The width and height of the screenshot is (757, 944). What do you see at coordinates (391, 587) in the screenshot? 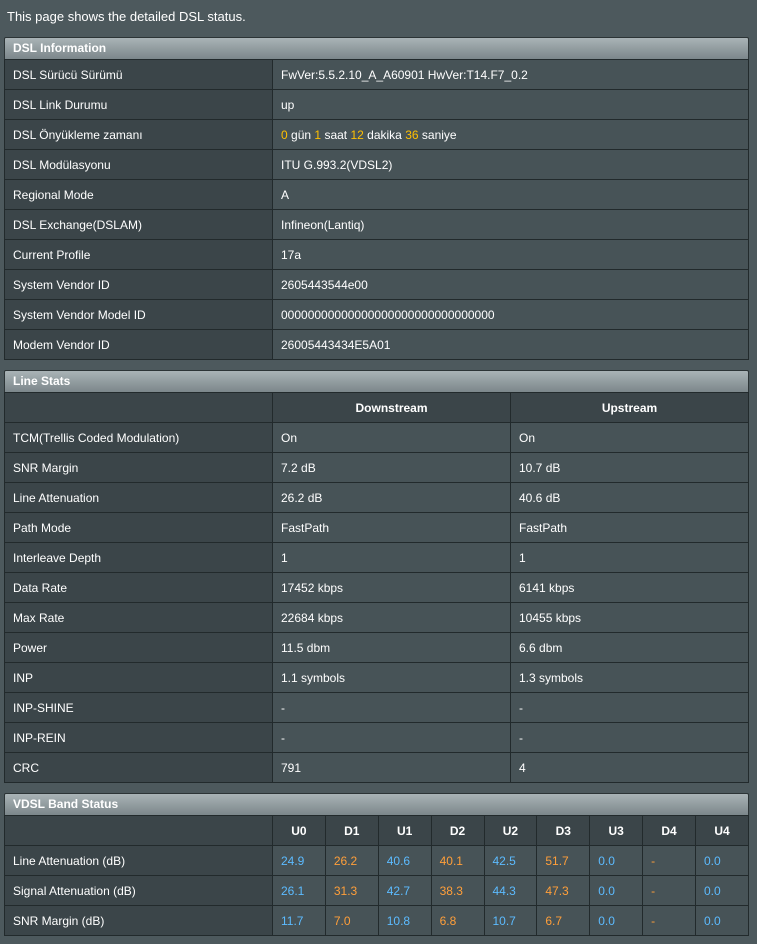
I see `downstream-value: 17452 kbps` at bounding box center [391, 587].